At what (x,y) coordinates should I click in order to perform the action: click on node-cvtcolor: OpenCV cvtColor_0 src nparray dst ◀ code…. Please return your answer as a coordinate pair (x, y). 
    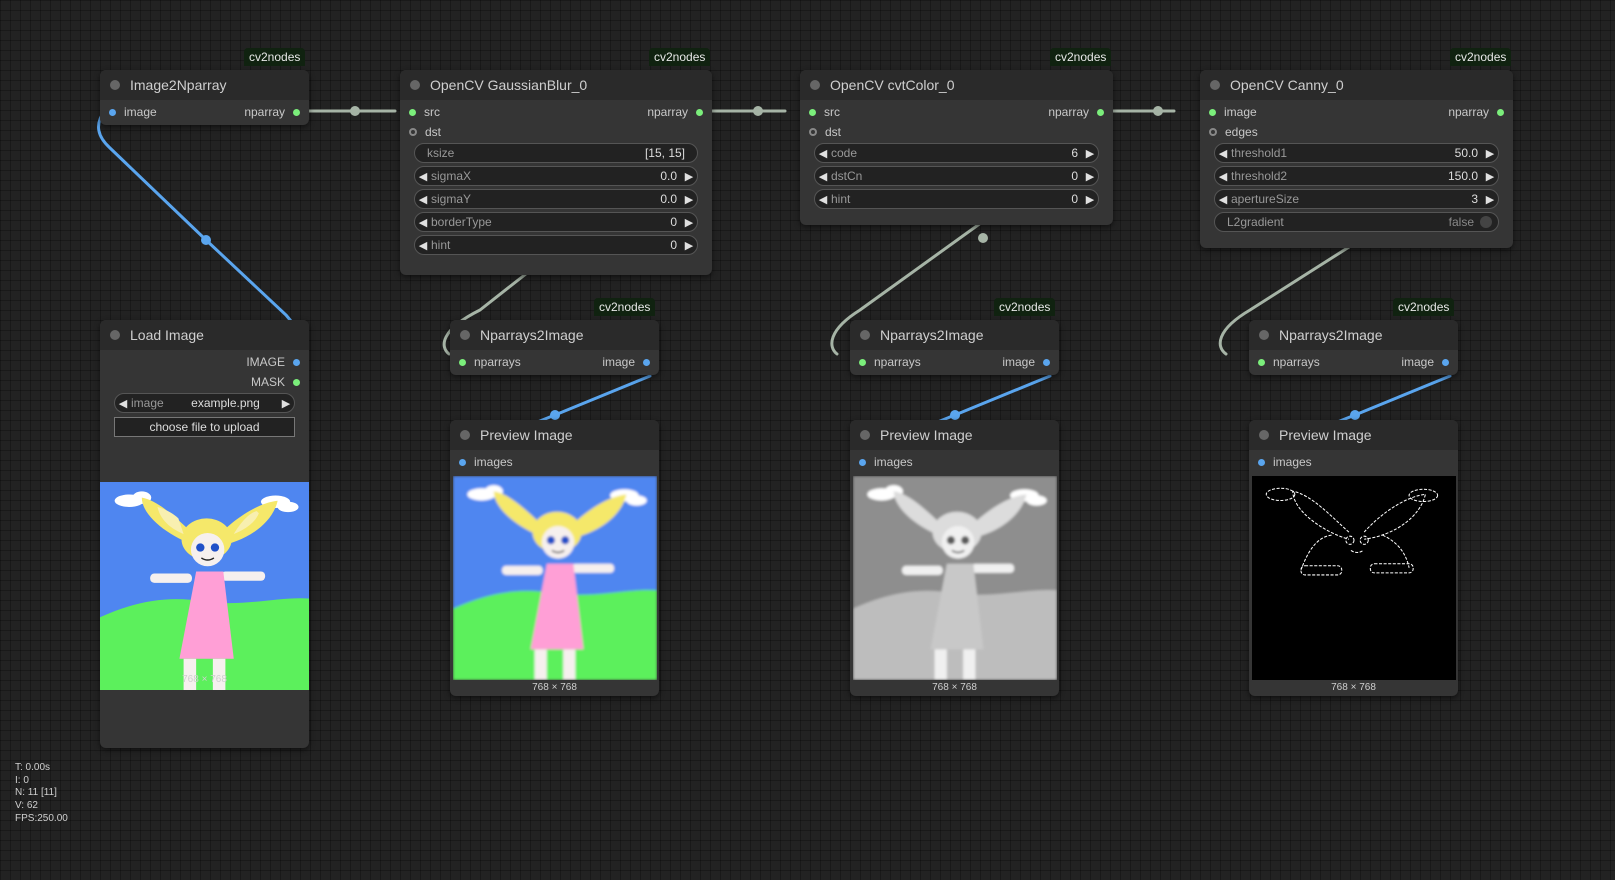
    Looking at the image, I should click on (956, 147).